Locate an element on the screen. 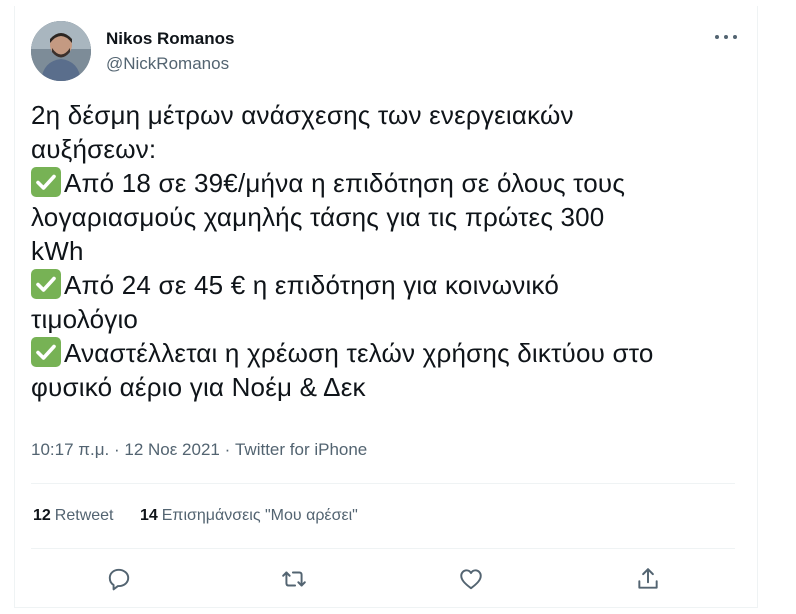 The width and height of the screenshot is (796, 614). retweets-count: 12 is located at coordinates (42, 515).